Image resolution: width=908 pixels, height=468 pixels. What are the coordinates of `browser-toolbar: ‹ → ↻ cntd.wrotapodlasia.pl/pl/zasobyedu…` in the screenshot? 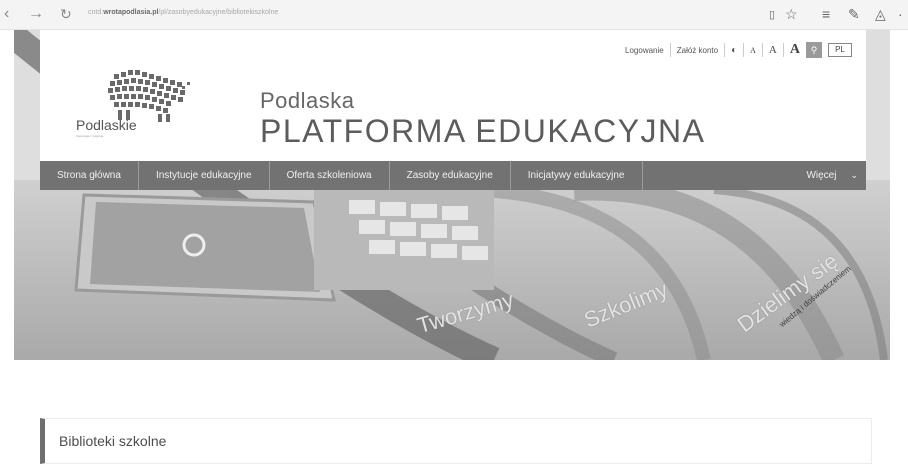 It's located at (454, 15).